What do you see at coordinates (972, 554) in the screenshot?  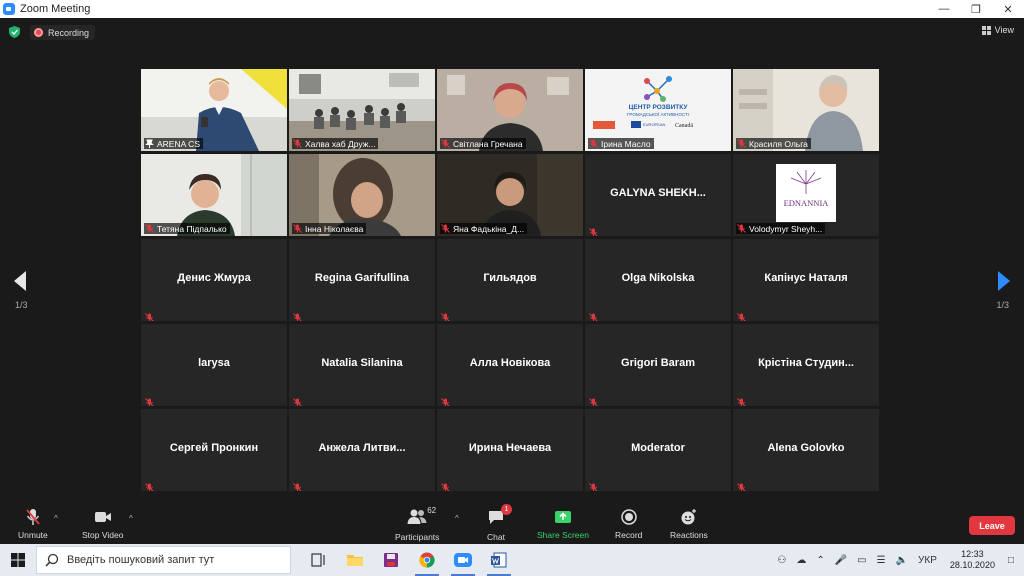 I see `clock-time: 12:33` at bounding box center [972, 554].